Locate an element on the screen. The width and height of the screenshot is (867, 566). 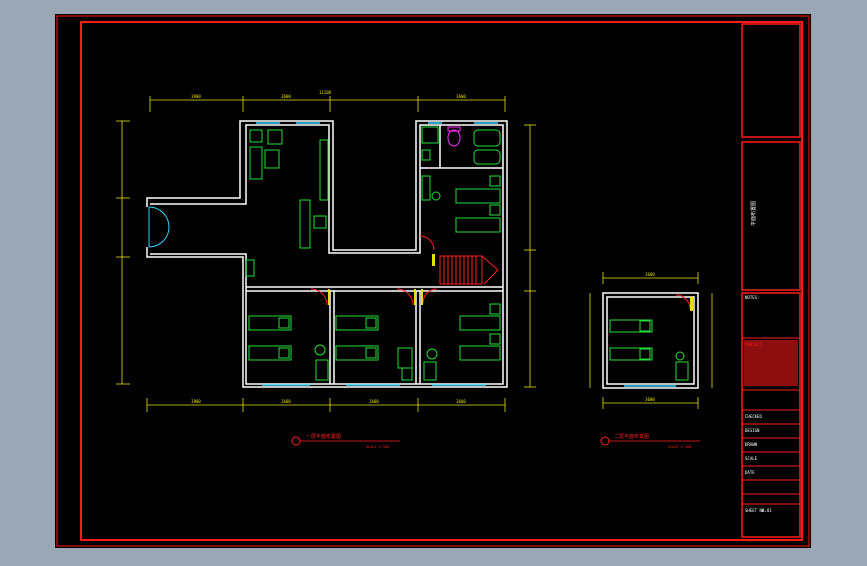
dim-top-1: 3900 is located at coordinates (196, 96).